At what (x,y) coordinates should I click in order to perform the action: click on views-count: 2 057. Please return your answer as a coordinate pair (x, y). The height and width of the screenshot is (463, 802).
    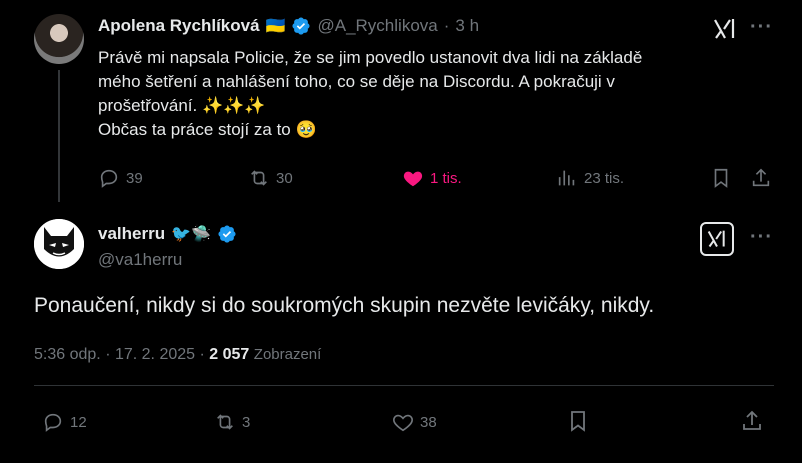
    Looking at the image, I should click on (229, 354).